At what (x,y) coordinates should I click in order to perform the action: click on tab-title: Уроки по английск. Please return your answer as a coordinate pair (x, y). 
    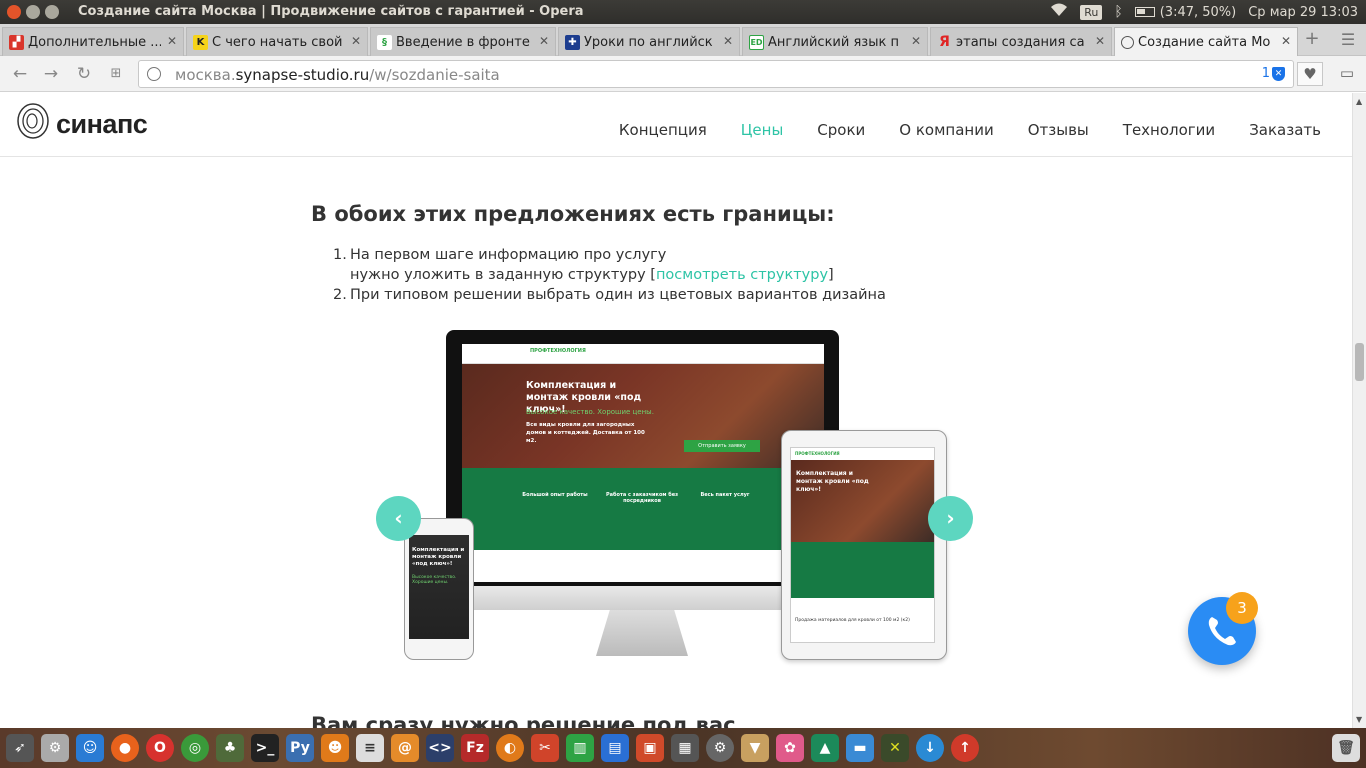
    Looking at the image, I should click on (648, 42).